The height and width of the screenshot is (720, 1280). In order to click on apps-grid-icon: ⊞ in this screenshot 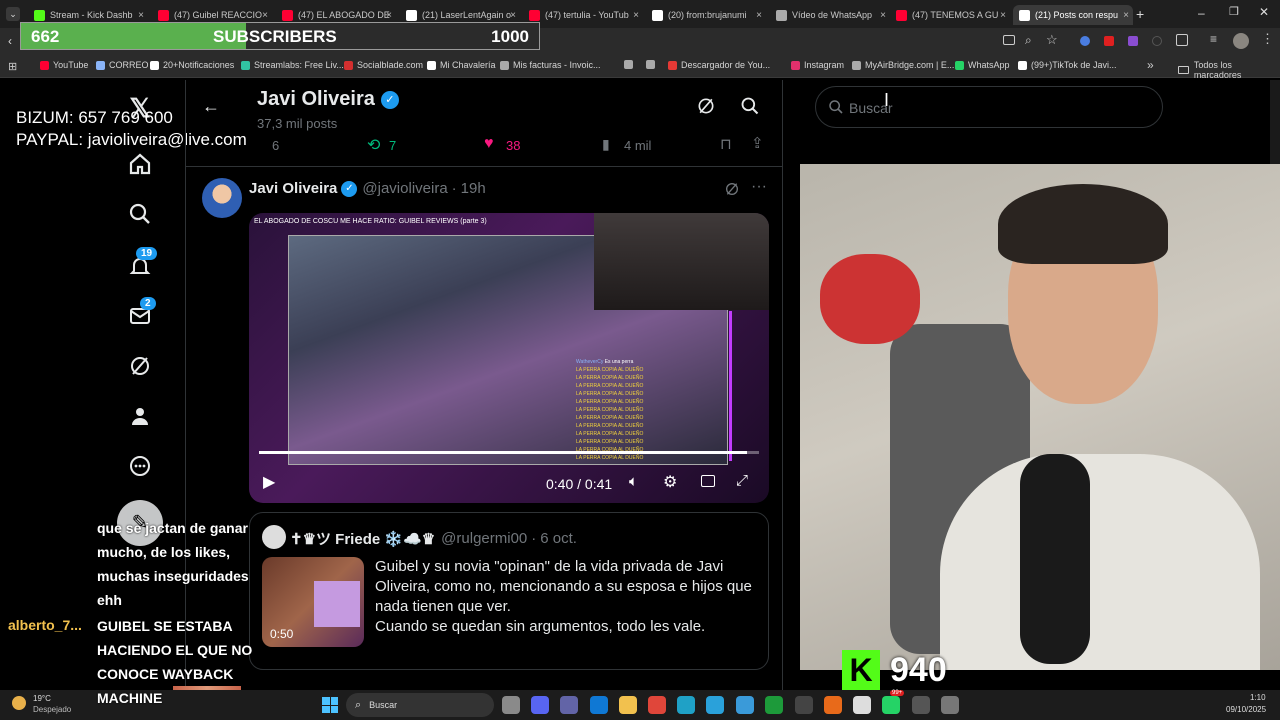, I will do `click(12, 66)`.